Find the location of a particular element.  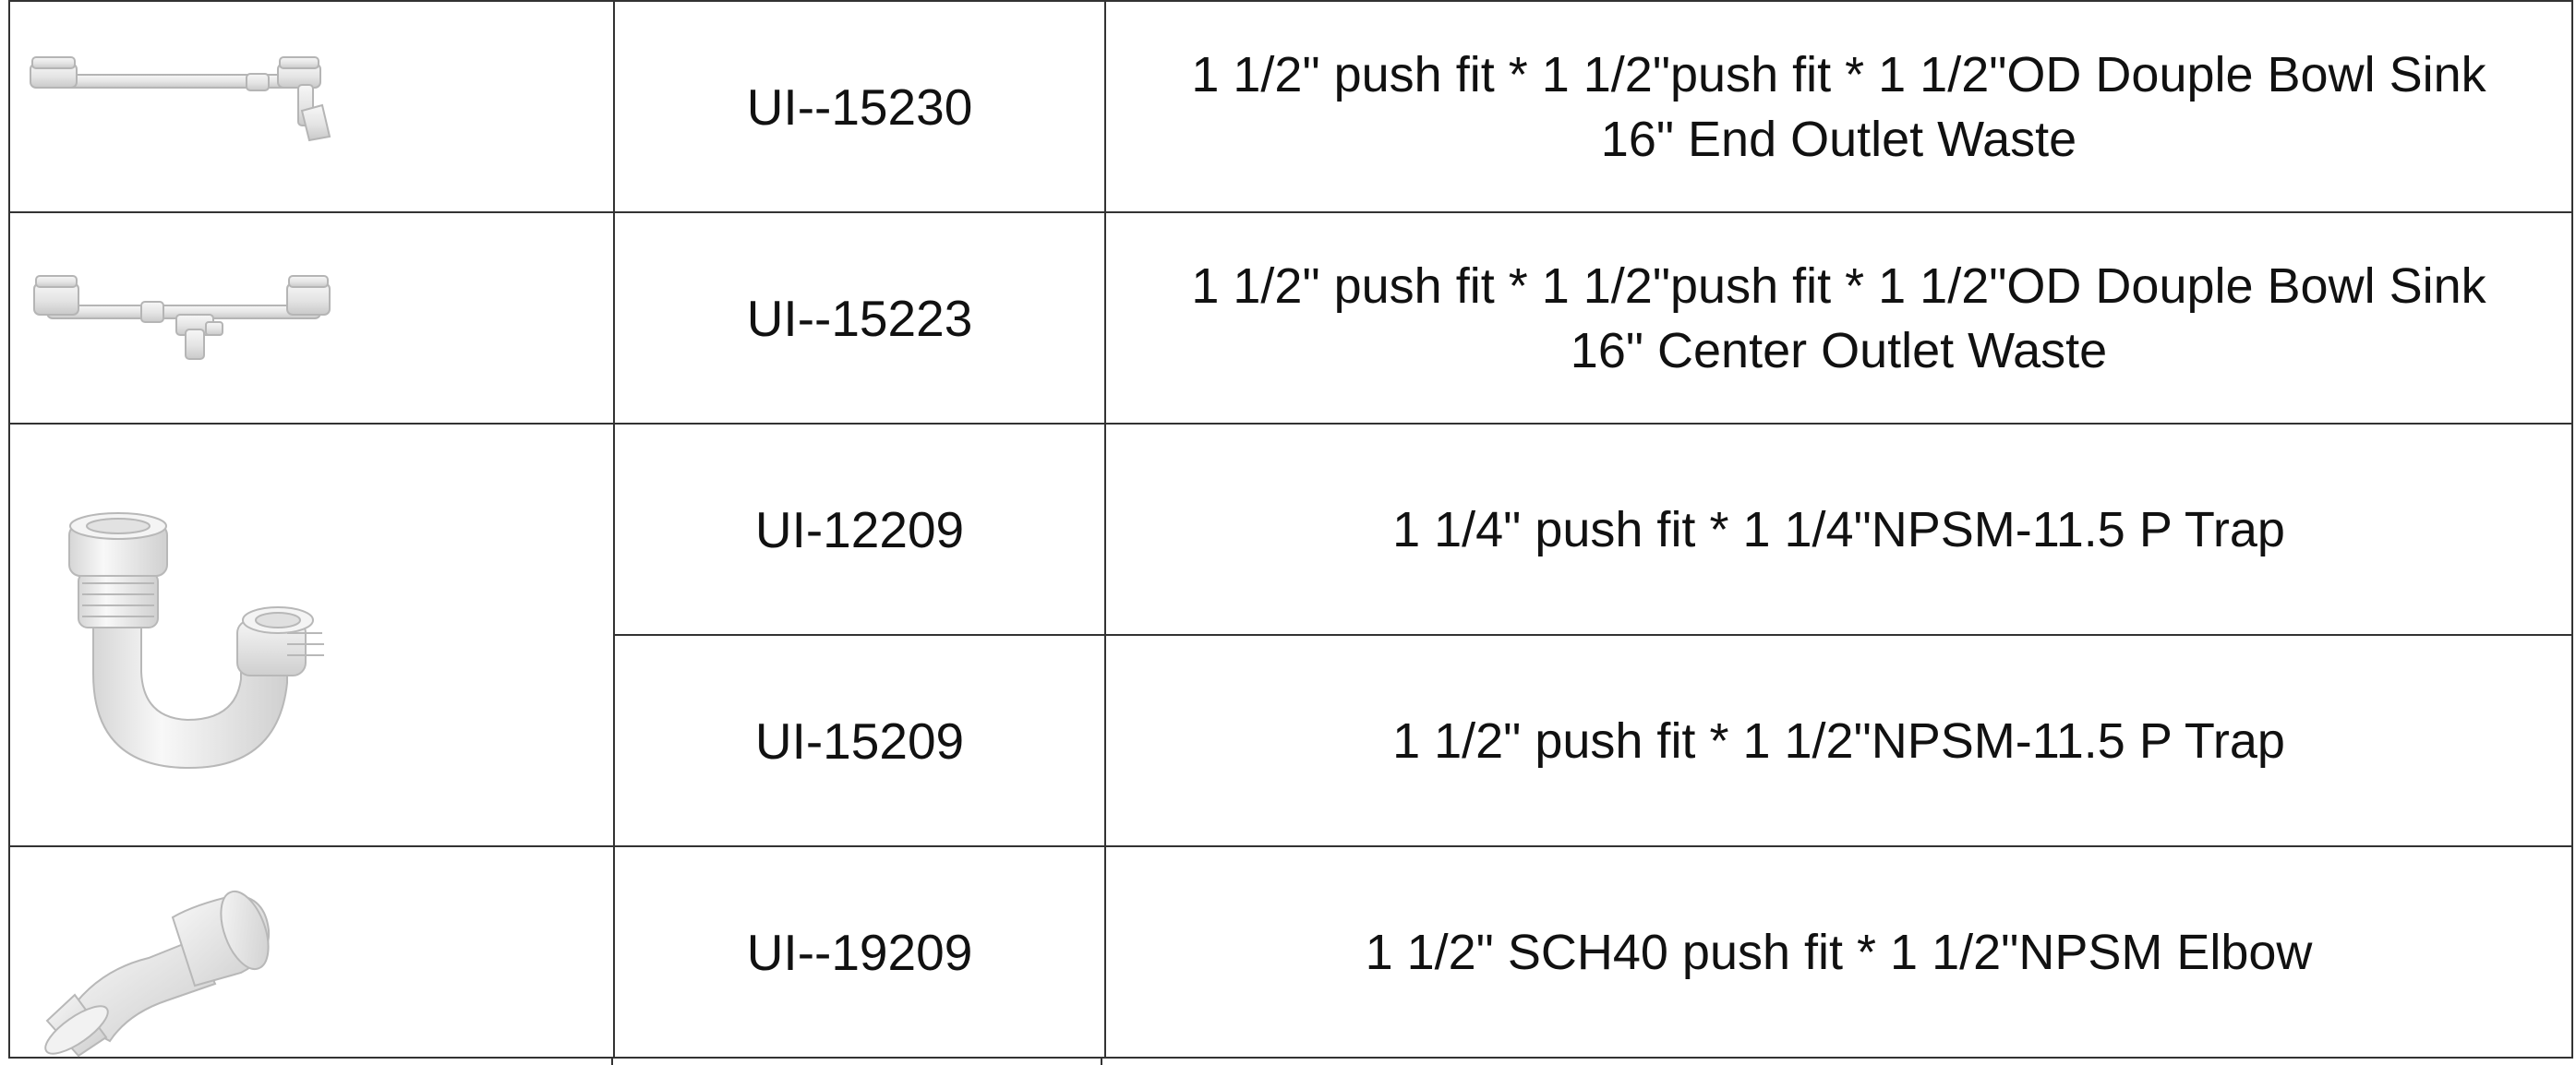

elbow-image is located at coordinates (157, 974).